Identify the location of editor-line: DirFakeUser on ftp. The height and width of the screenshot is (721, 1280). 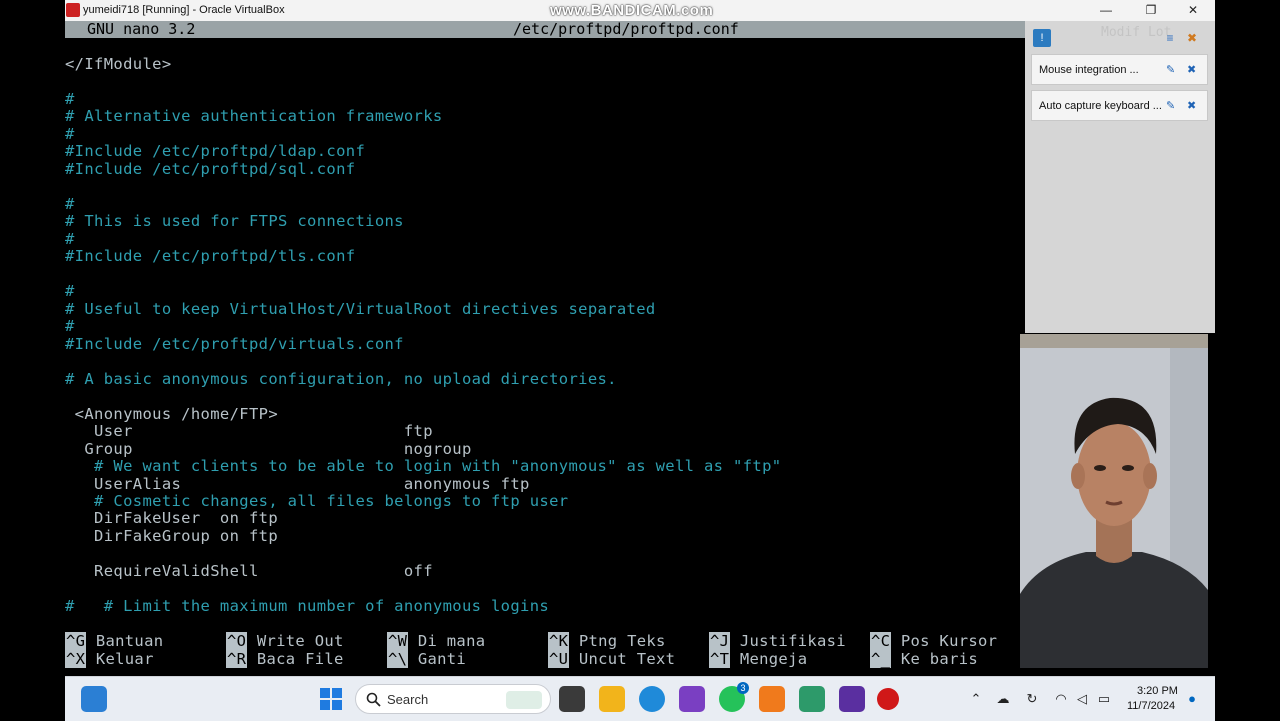
(171, 519).